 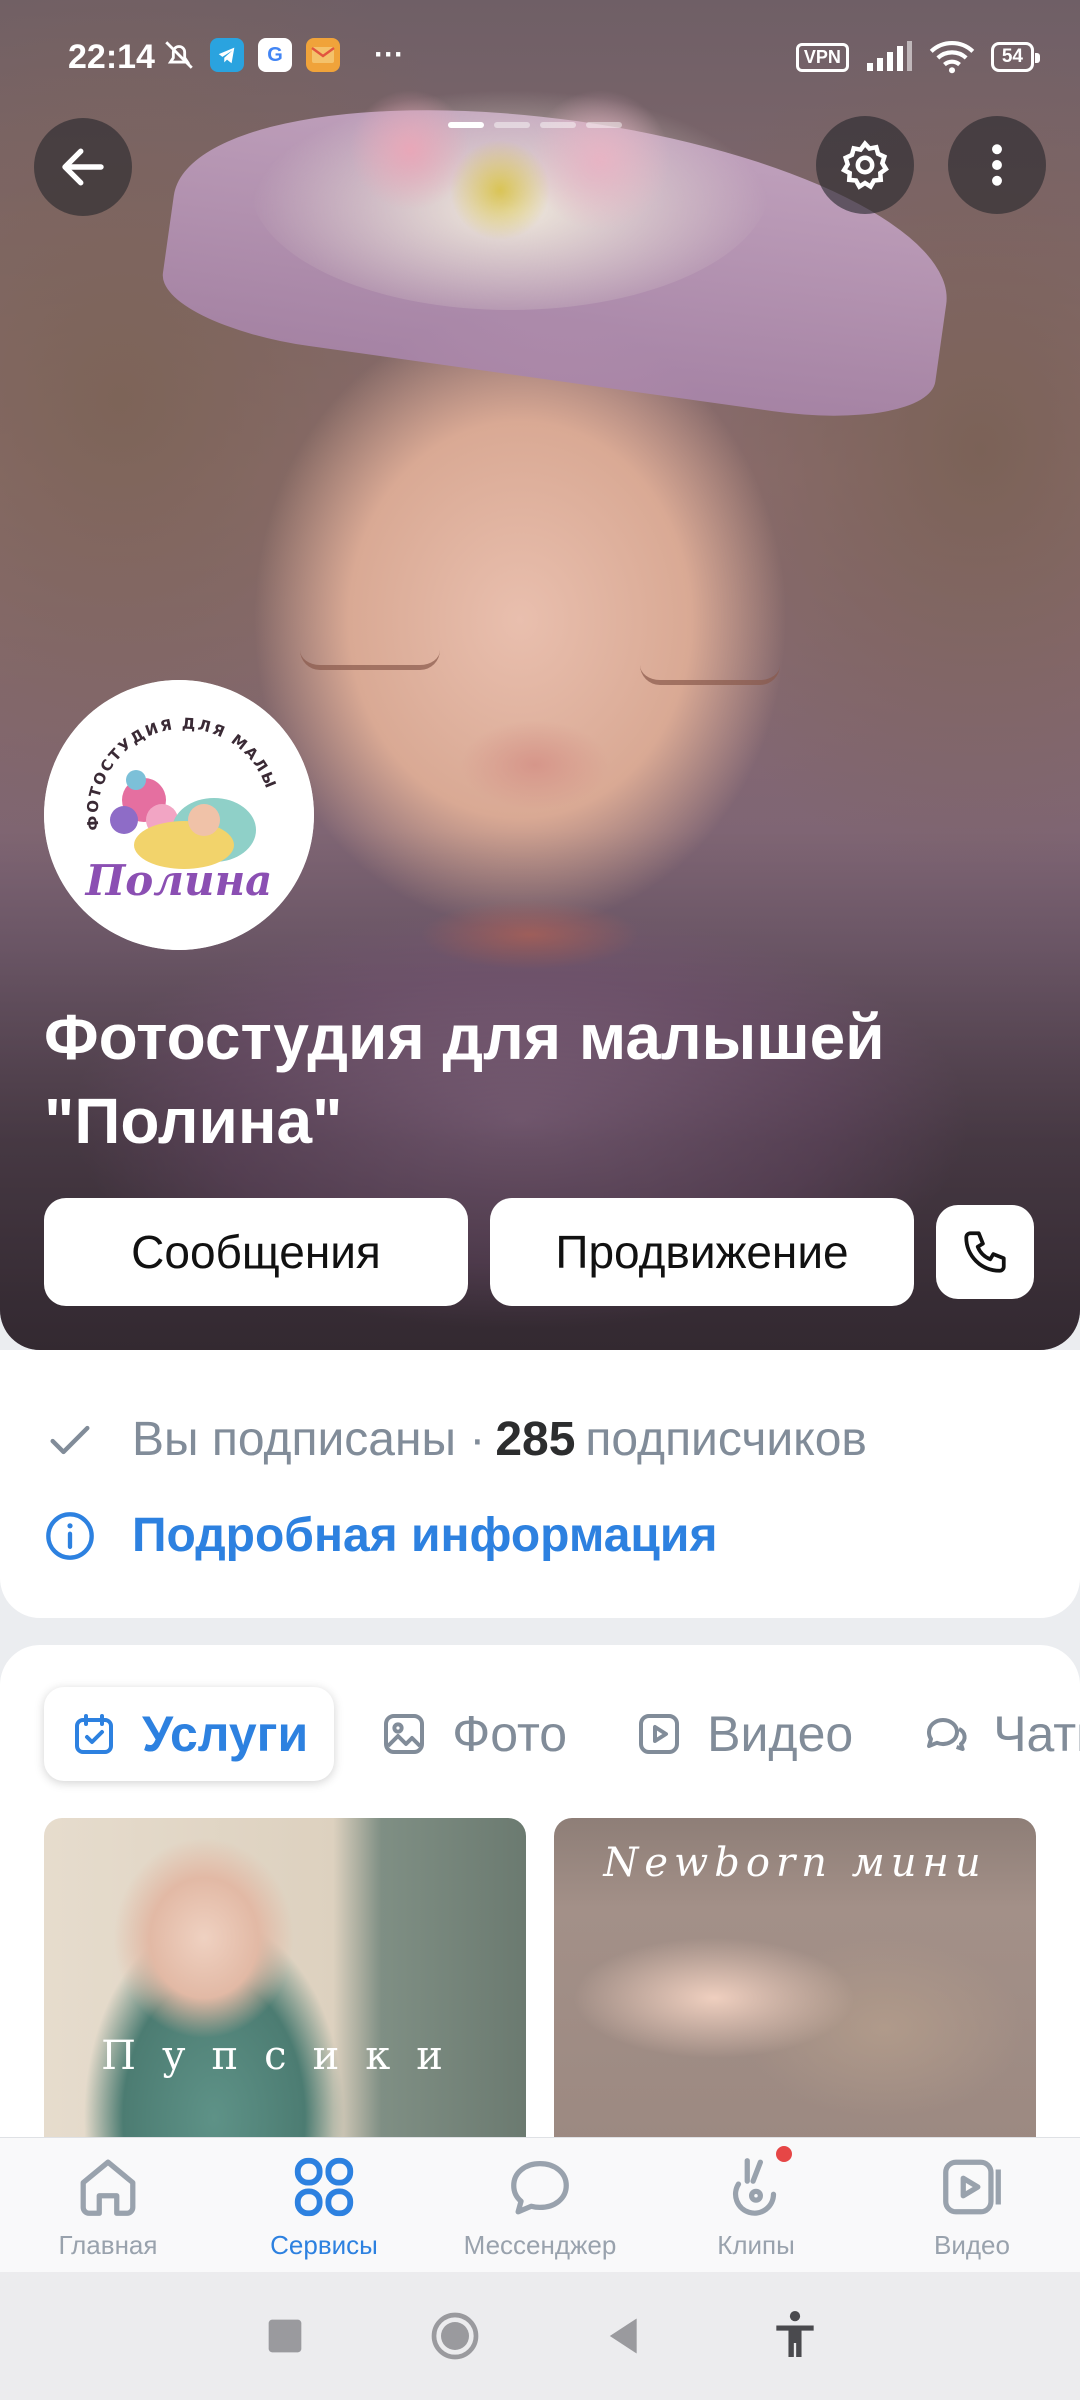 What do you see at coordinates (323, 55) in the screenshot?
I see `mail-icon` at bounding box center [323, 55].